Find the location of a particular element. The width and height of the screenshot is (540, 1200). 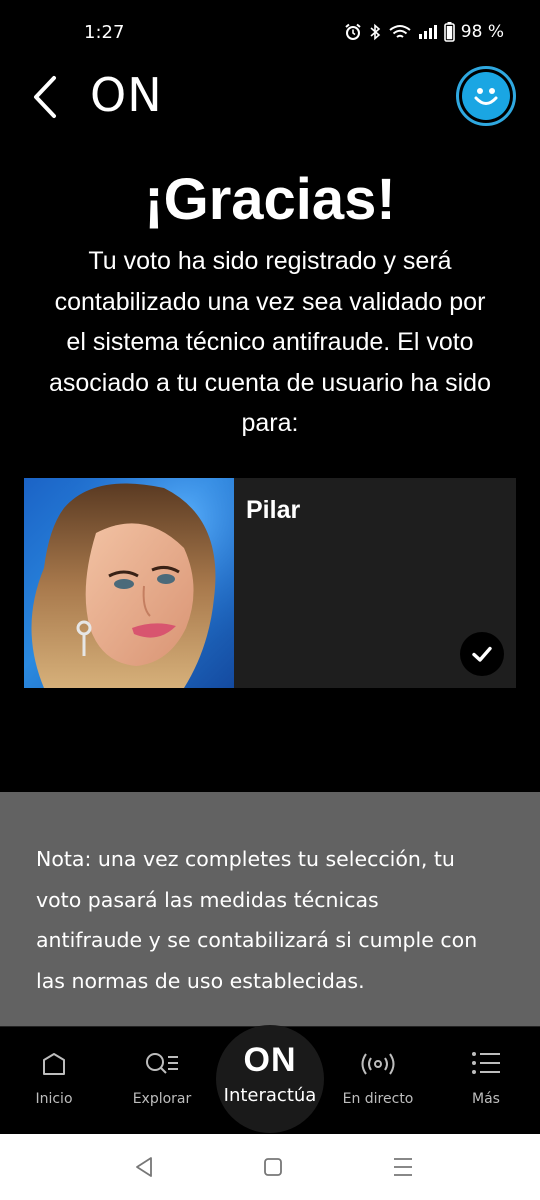

bluetooth-icon is located at coordinates (375, 32).